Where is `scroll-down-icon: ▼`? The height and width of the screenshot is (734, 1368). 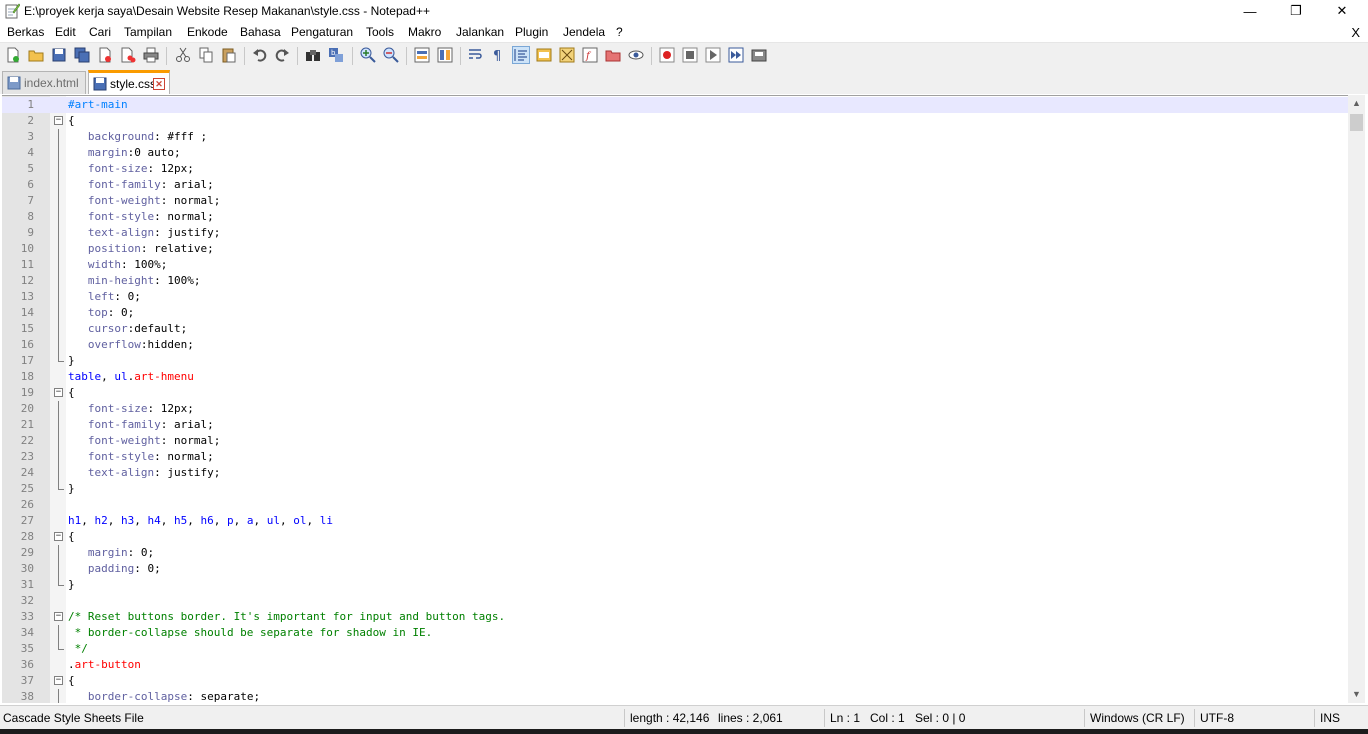
scroll-down-icon: ▼ is located at coordinates (1356, 694).